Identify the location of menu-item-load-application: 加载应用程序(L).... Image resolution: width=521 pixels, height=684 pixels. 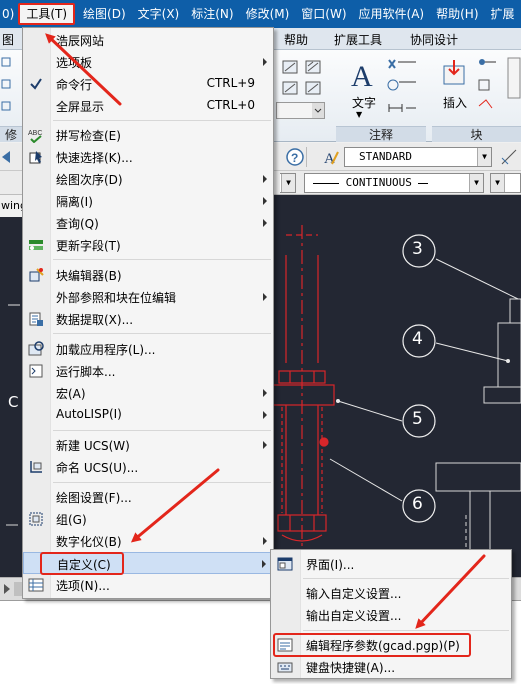
(148, 349).